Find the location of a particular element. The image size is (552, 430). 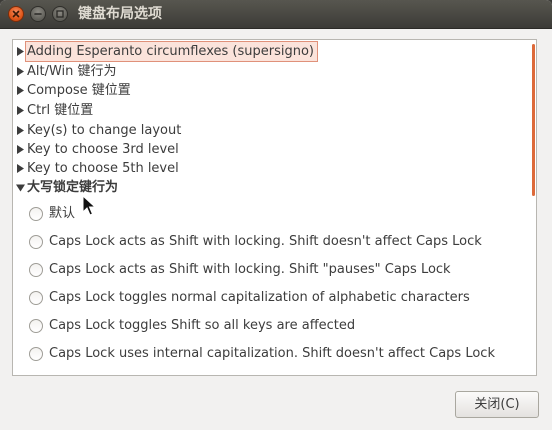

tree-item-caps-lock: 大写锁定键行为 is located at coordinates (68, 187).